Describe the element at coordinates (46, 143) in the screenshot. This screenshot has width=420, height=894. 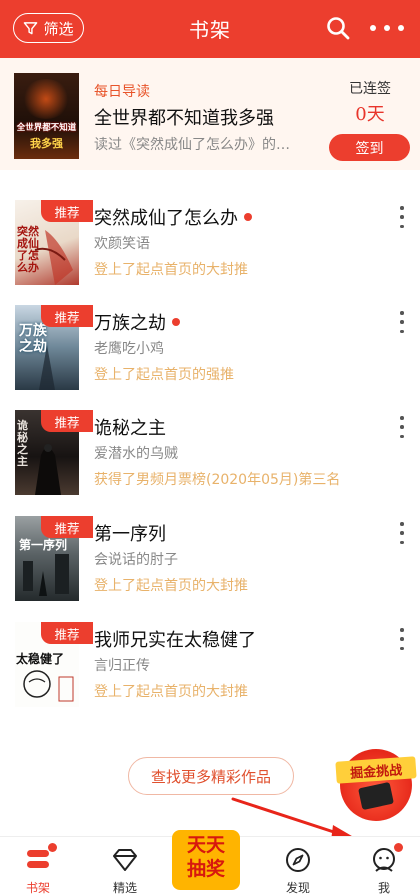
I see `daily-cover-subtitle: 我多强` at that location.